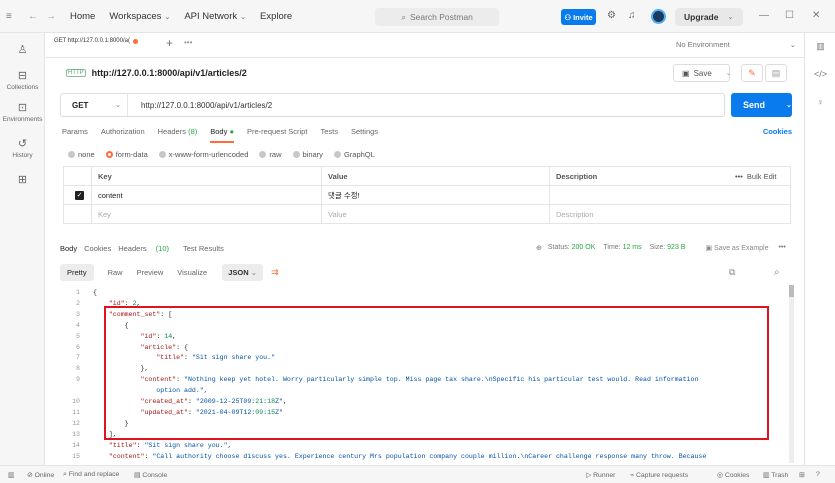  What do you see at coordinates (632, 247) in the screenshot?
I see `response-time: 12 ms` at bounding box center [632, 247].